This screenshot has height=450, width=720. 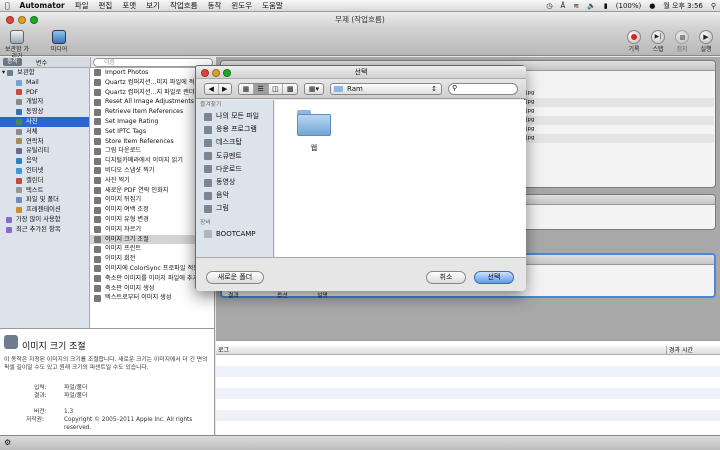 I want to click on icon-view-button: ▦, so click(x=246, y=89).